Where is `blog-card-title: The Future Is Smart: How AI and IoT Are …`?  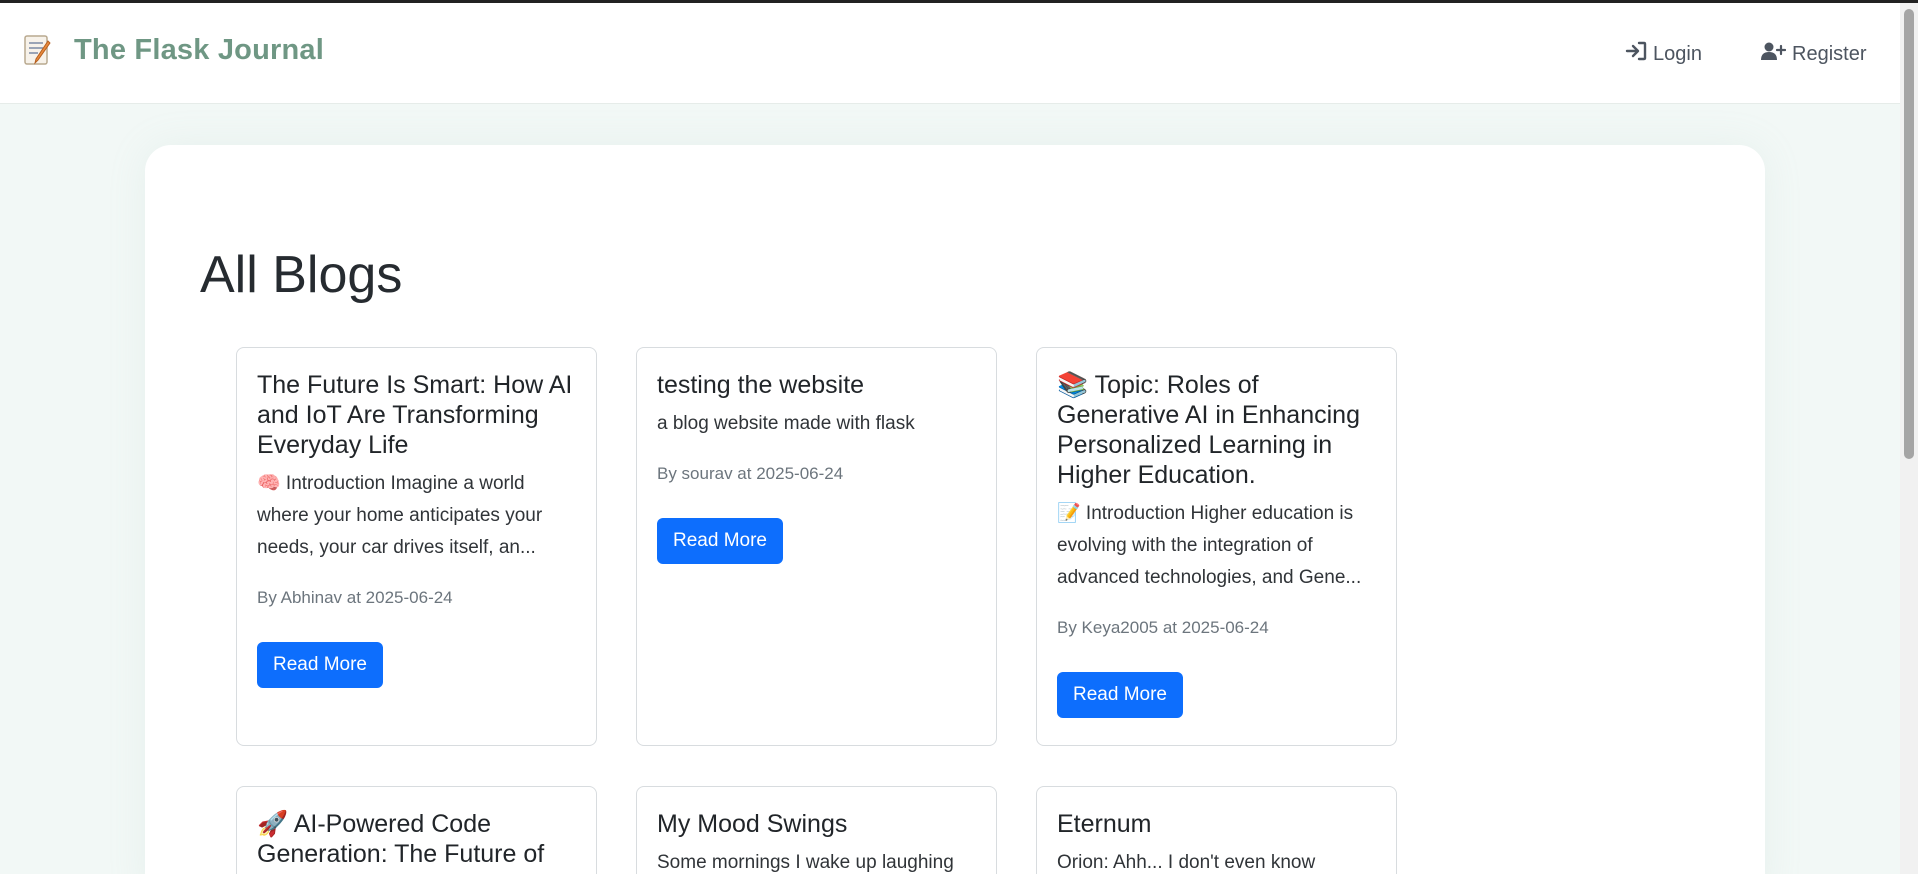
blog-card-title: The Future Is Smart: How AI and IoT Are … is located at coordinates (415, 415).